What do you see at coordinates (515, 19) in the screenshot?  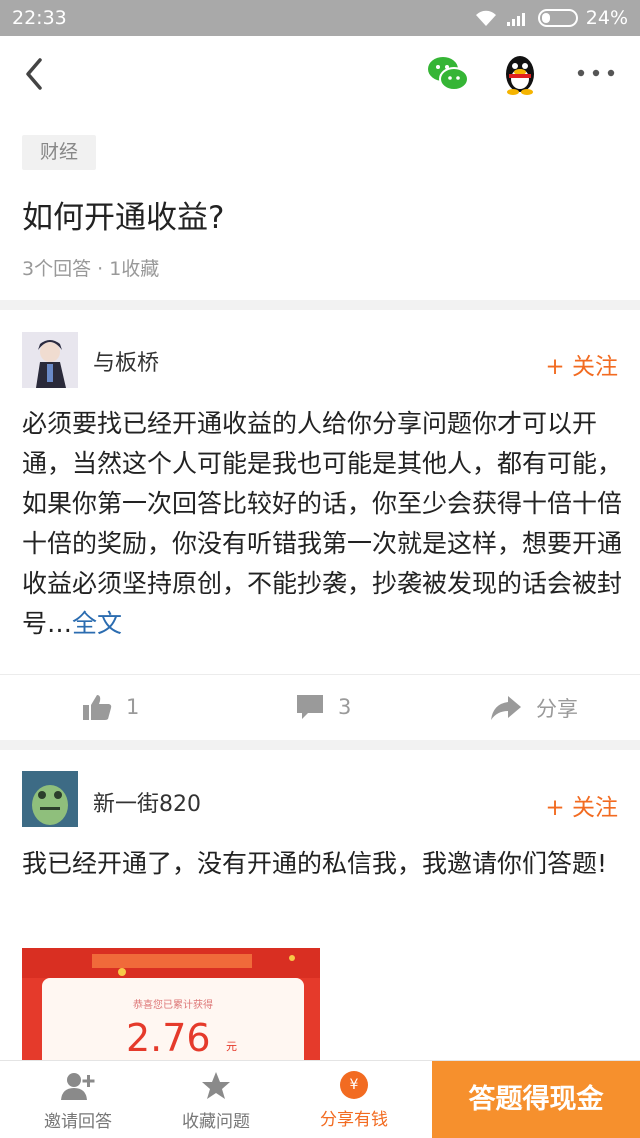 I see `signal-icon` at bounding box center [515, 19].